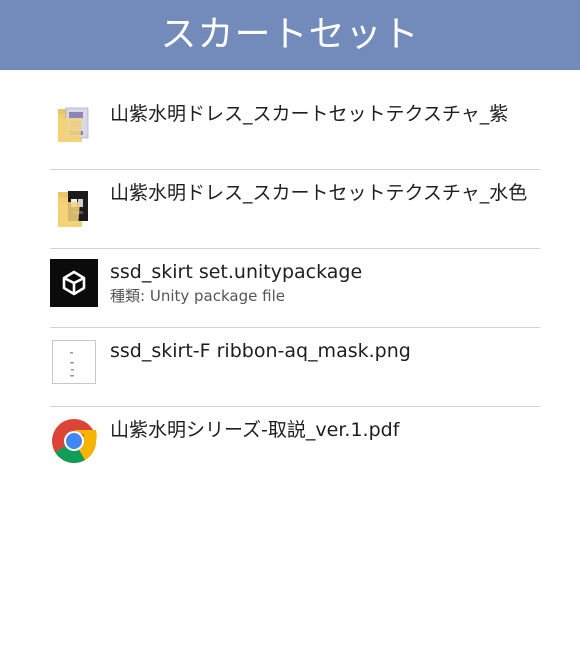 This screenshot has height=653, width=580. Describe the element at coordinates (295, 130) in the screenshot. I see `list-item: 山紫水明ドレス_スカートセットテクスチャ_紫` at that location.